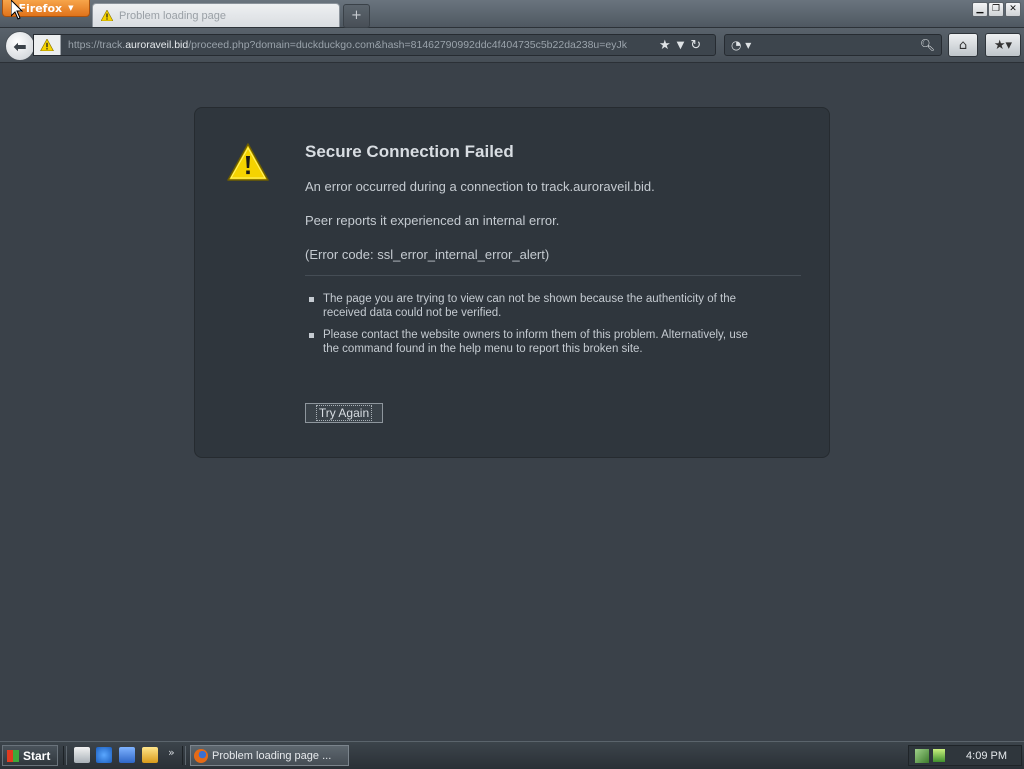 The height and width of the screenshot is (769, 1024). I want to click on site-identity-button, so click(47, 45).